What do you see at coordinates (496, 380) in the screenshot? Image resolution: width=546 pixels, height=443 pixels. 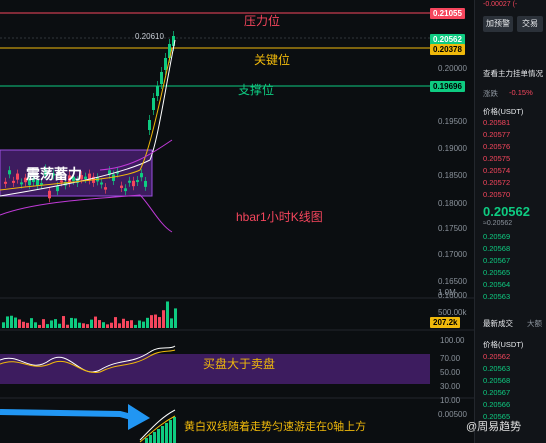 I see `trade-price: 0.20568` at bounding box center [496, 380].